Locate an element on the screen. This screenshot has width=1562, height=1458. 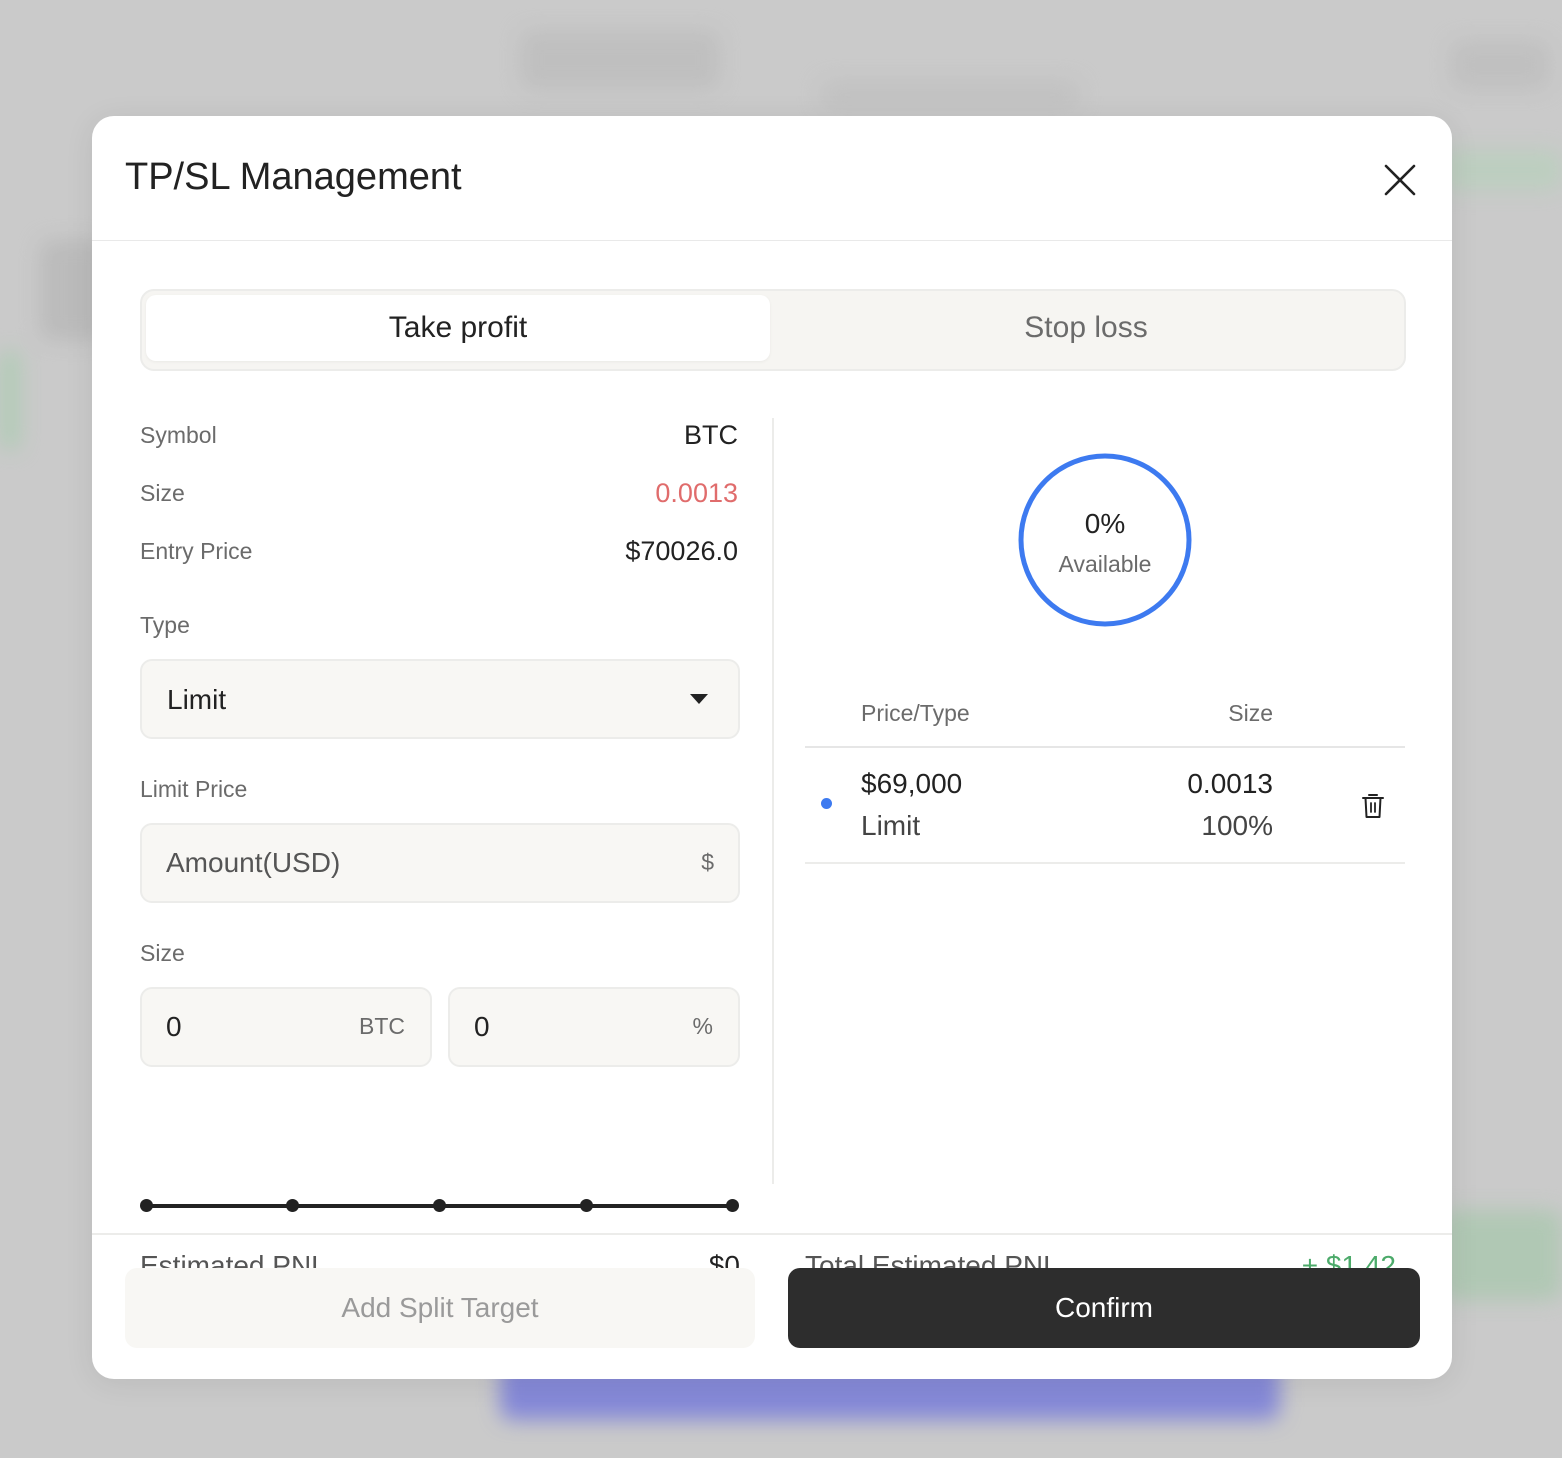
available-label: Available is located at coordinates (1105, 564).